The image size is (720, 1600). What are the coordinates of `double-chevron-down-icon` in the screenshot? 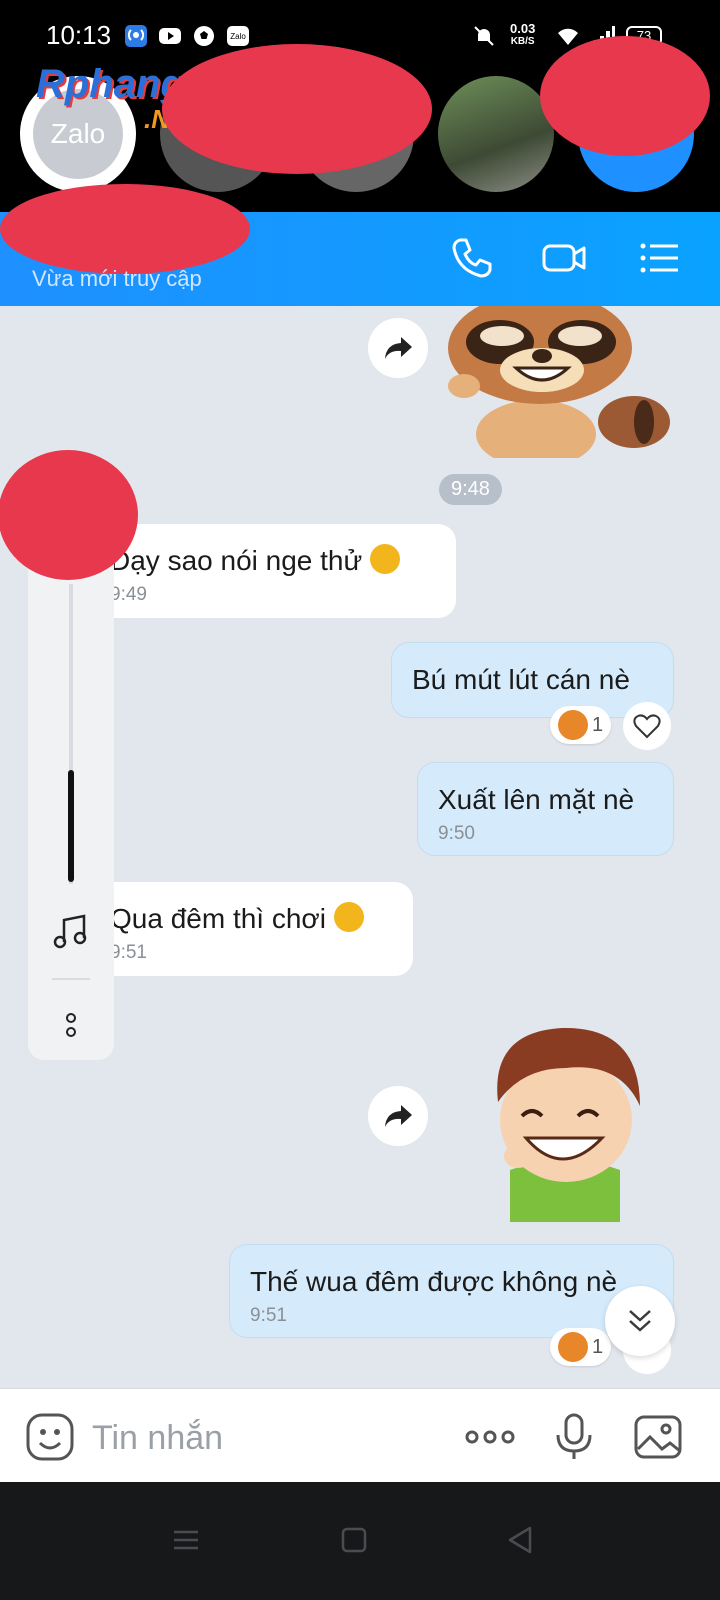 It's located at (640, 1321).